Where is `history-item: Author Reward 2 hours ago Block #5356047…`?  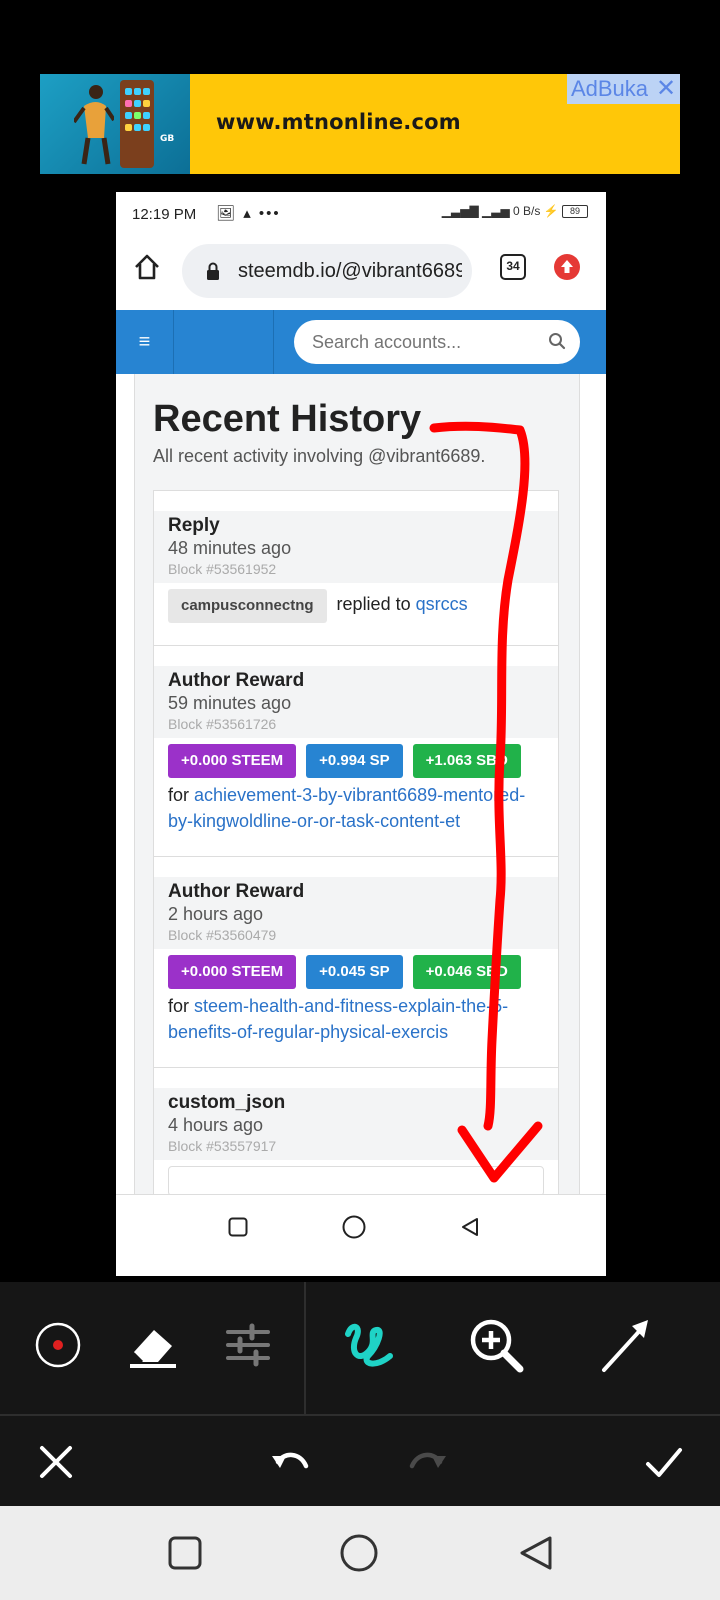 history-item: Author Reward 2 hours ago Block #5356047… is located at coordinates (356, 961).